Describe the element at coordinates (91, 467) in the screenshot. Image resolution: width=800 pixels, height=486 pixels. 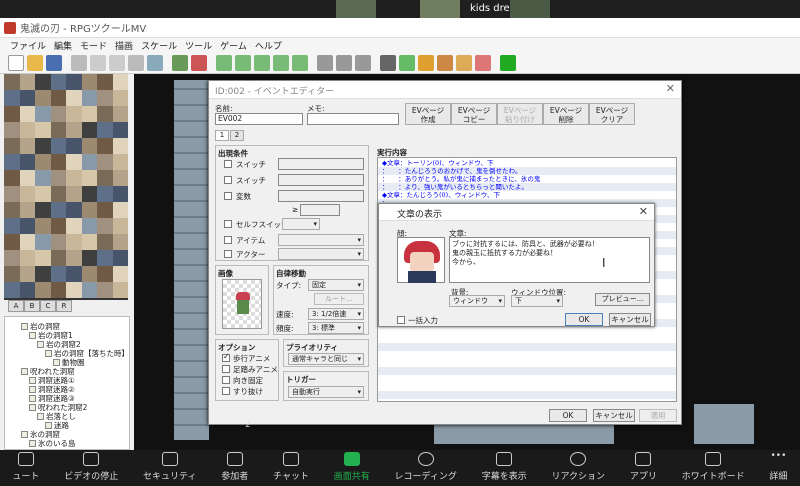
I see `stop-video-button: ビデオの停止` at that location.